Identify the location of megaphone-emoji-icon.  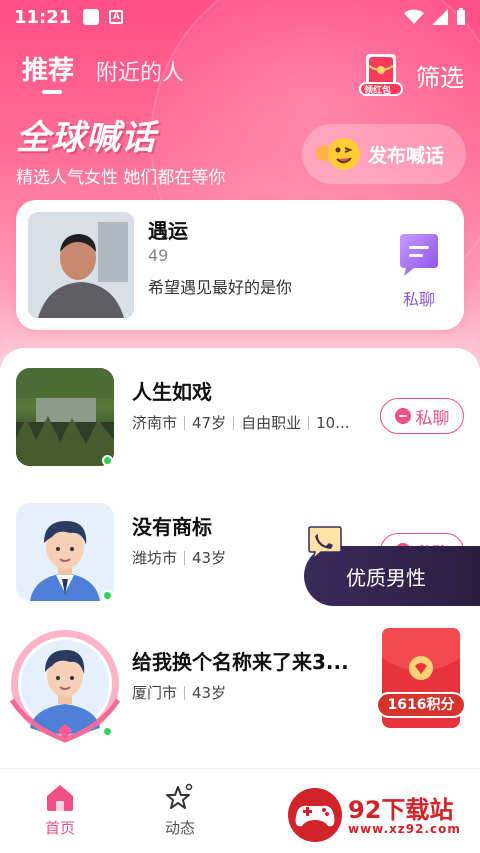
(338, 154).